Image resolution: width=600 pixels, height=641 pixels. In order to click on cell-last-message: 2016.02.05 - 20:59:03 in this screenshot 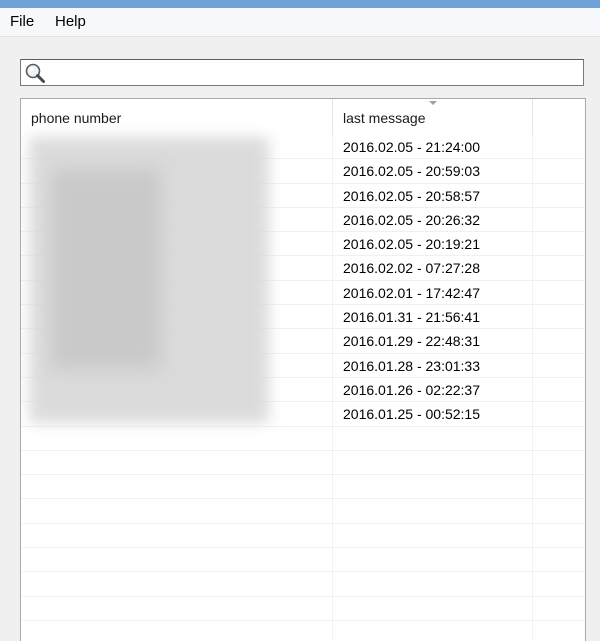, I will do `click(433, 171)`.